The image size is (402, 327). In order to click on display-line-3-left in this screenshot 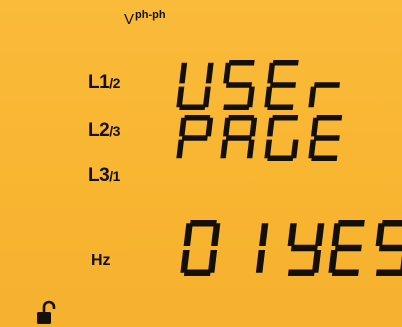, I will do `click(224, 248)`.